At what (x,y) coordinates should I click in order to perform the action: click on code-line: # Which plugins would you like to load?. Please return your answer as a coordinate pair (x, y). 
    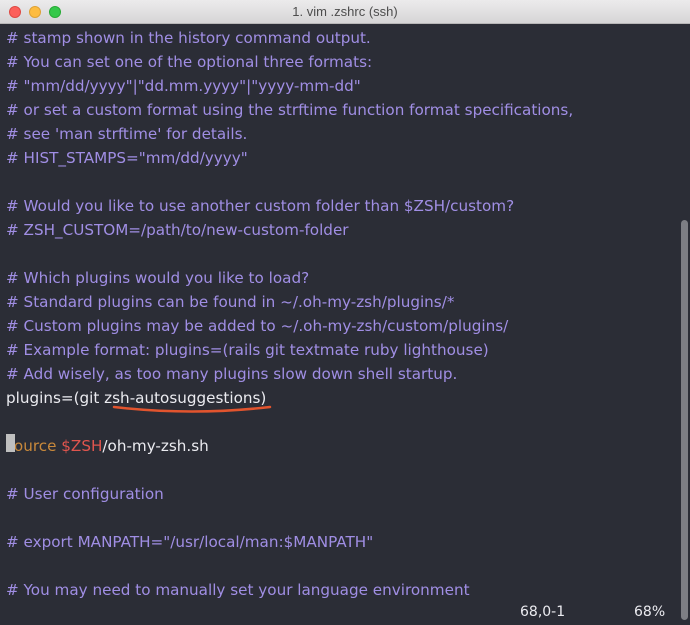
    Looking at the image, I should click on (158, 278).